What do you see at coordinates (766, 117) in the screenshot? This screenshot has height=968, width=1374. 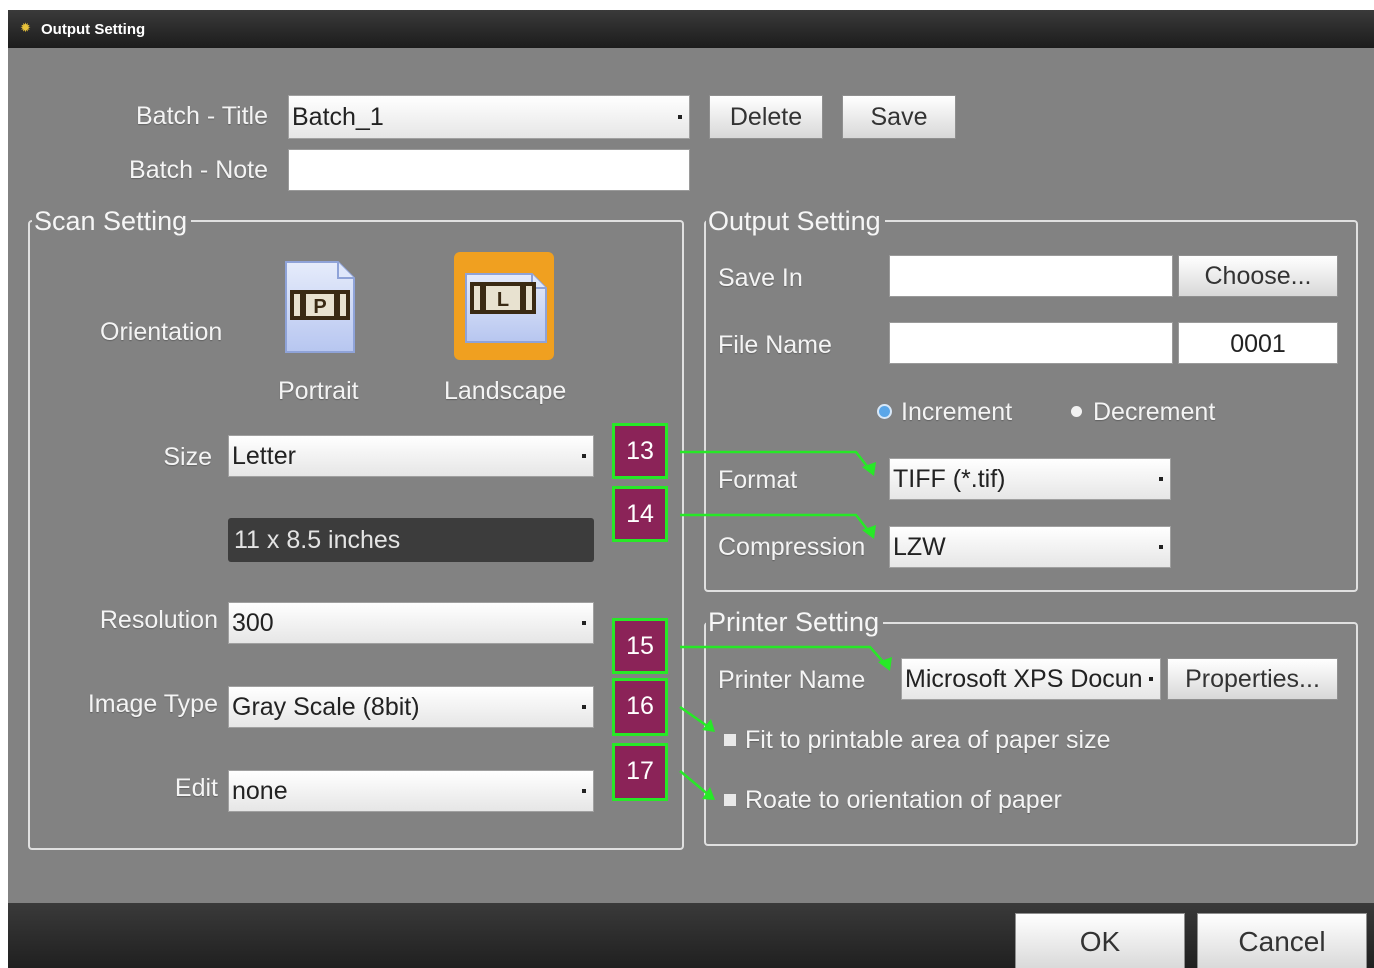 I see `delete-button: Delete` at bounding box center [766, 117].